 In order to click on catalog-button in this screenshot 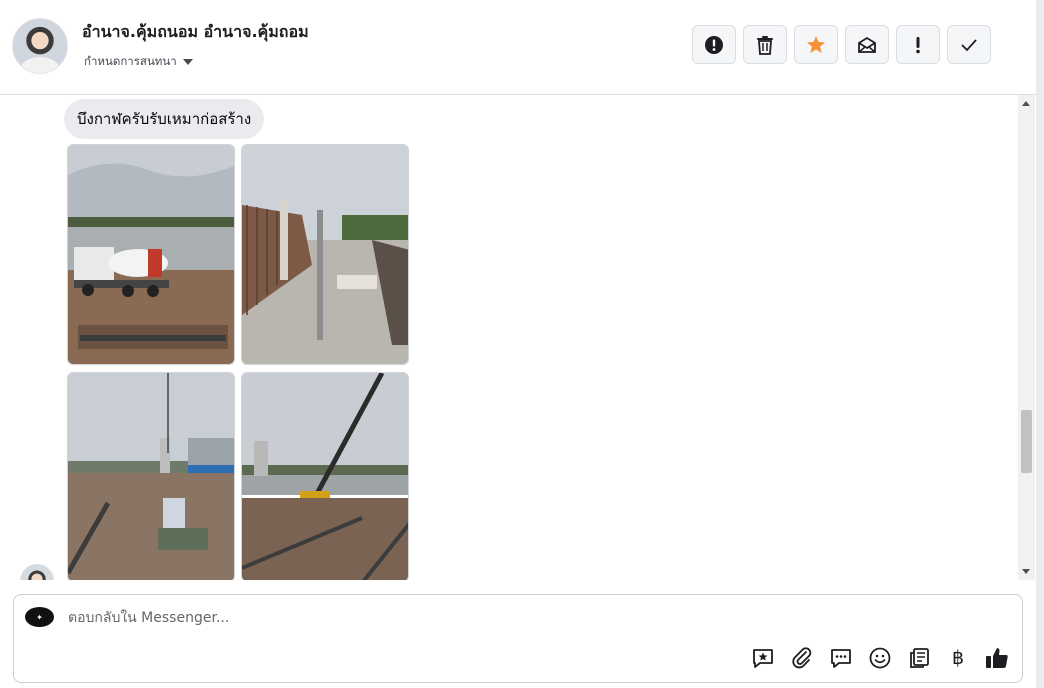, I will do `click(919, 658)`.